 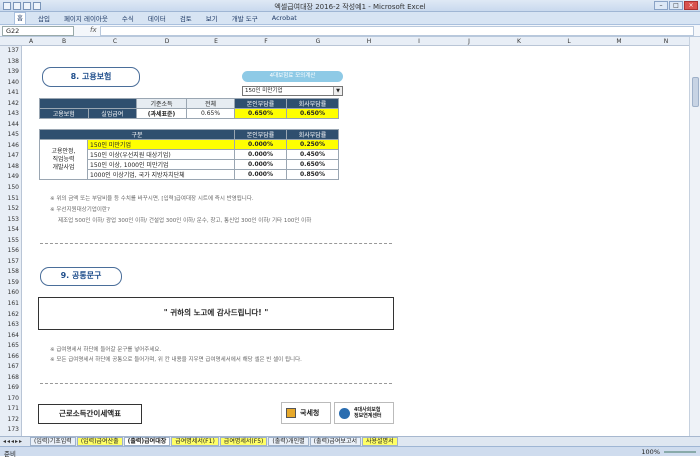 I want to click on row-header: 152, so click(x=11, y=210).